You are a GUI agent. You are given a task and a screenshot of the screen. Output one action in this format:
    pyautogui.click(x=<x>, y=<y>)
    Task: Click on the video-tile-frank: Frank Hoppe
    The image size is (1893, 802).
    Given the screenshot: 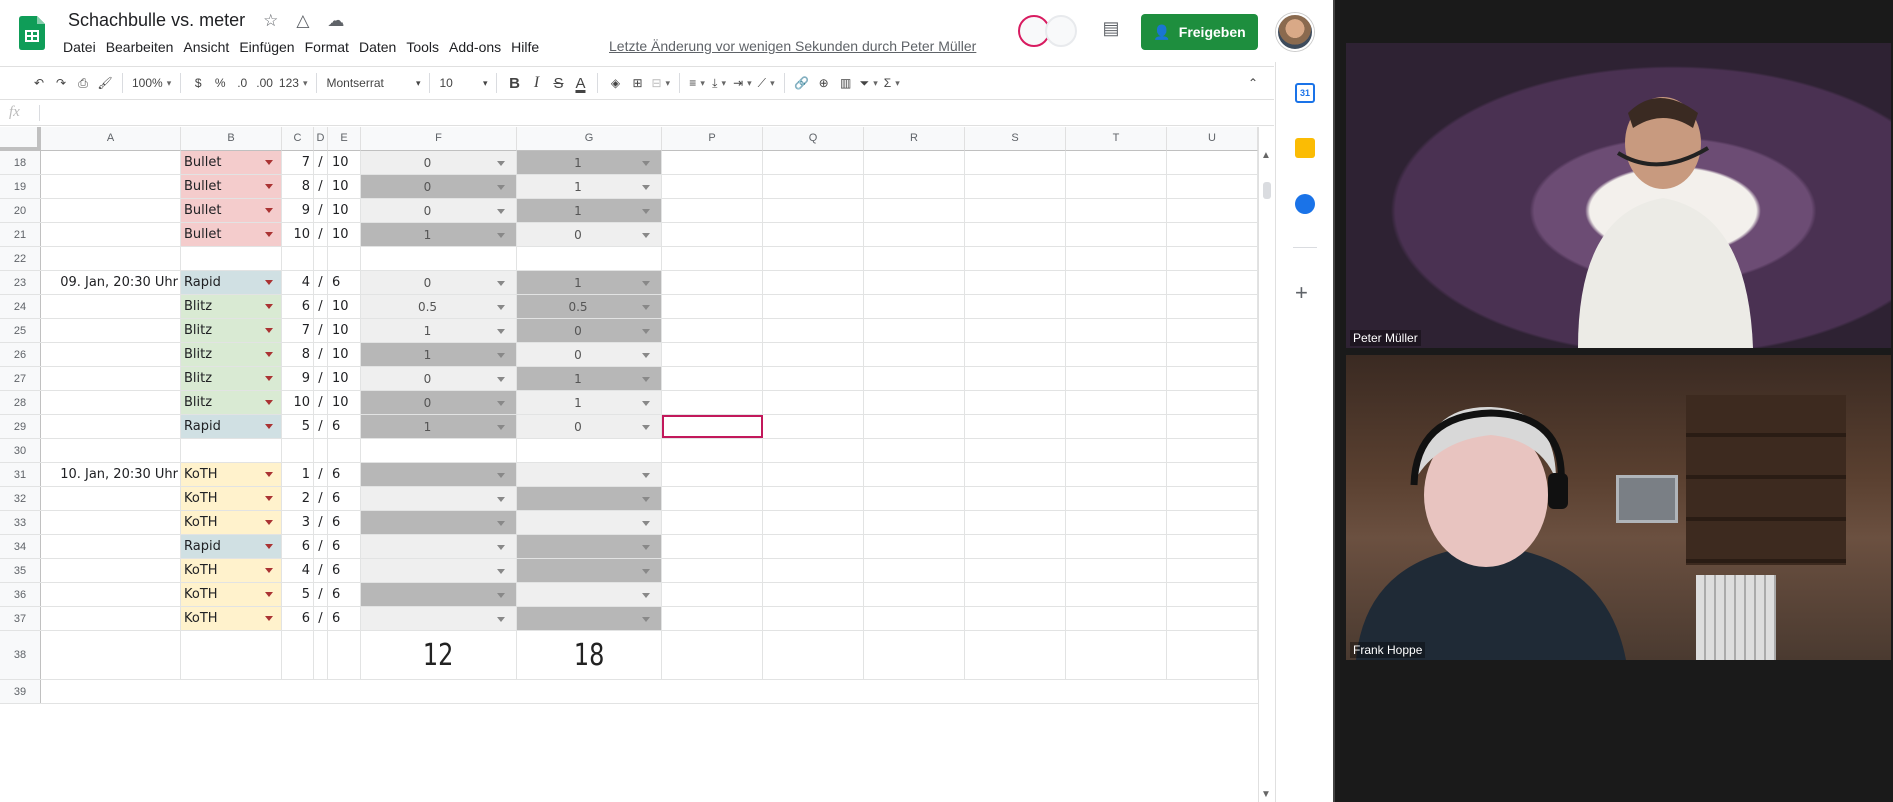 What is the action you would take?
    pyautogui.click(x=1618, y=507)
    